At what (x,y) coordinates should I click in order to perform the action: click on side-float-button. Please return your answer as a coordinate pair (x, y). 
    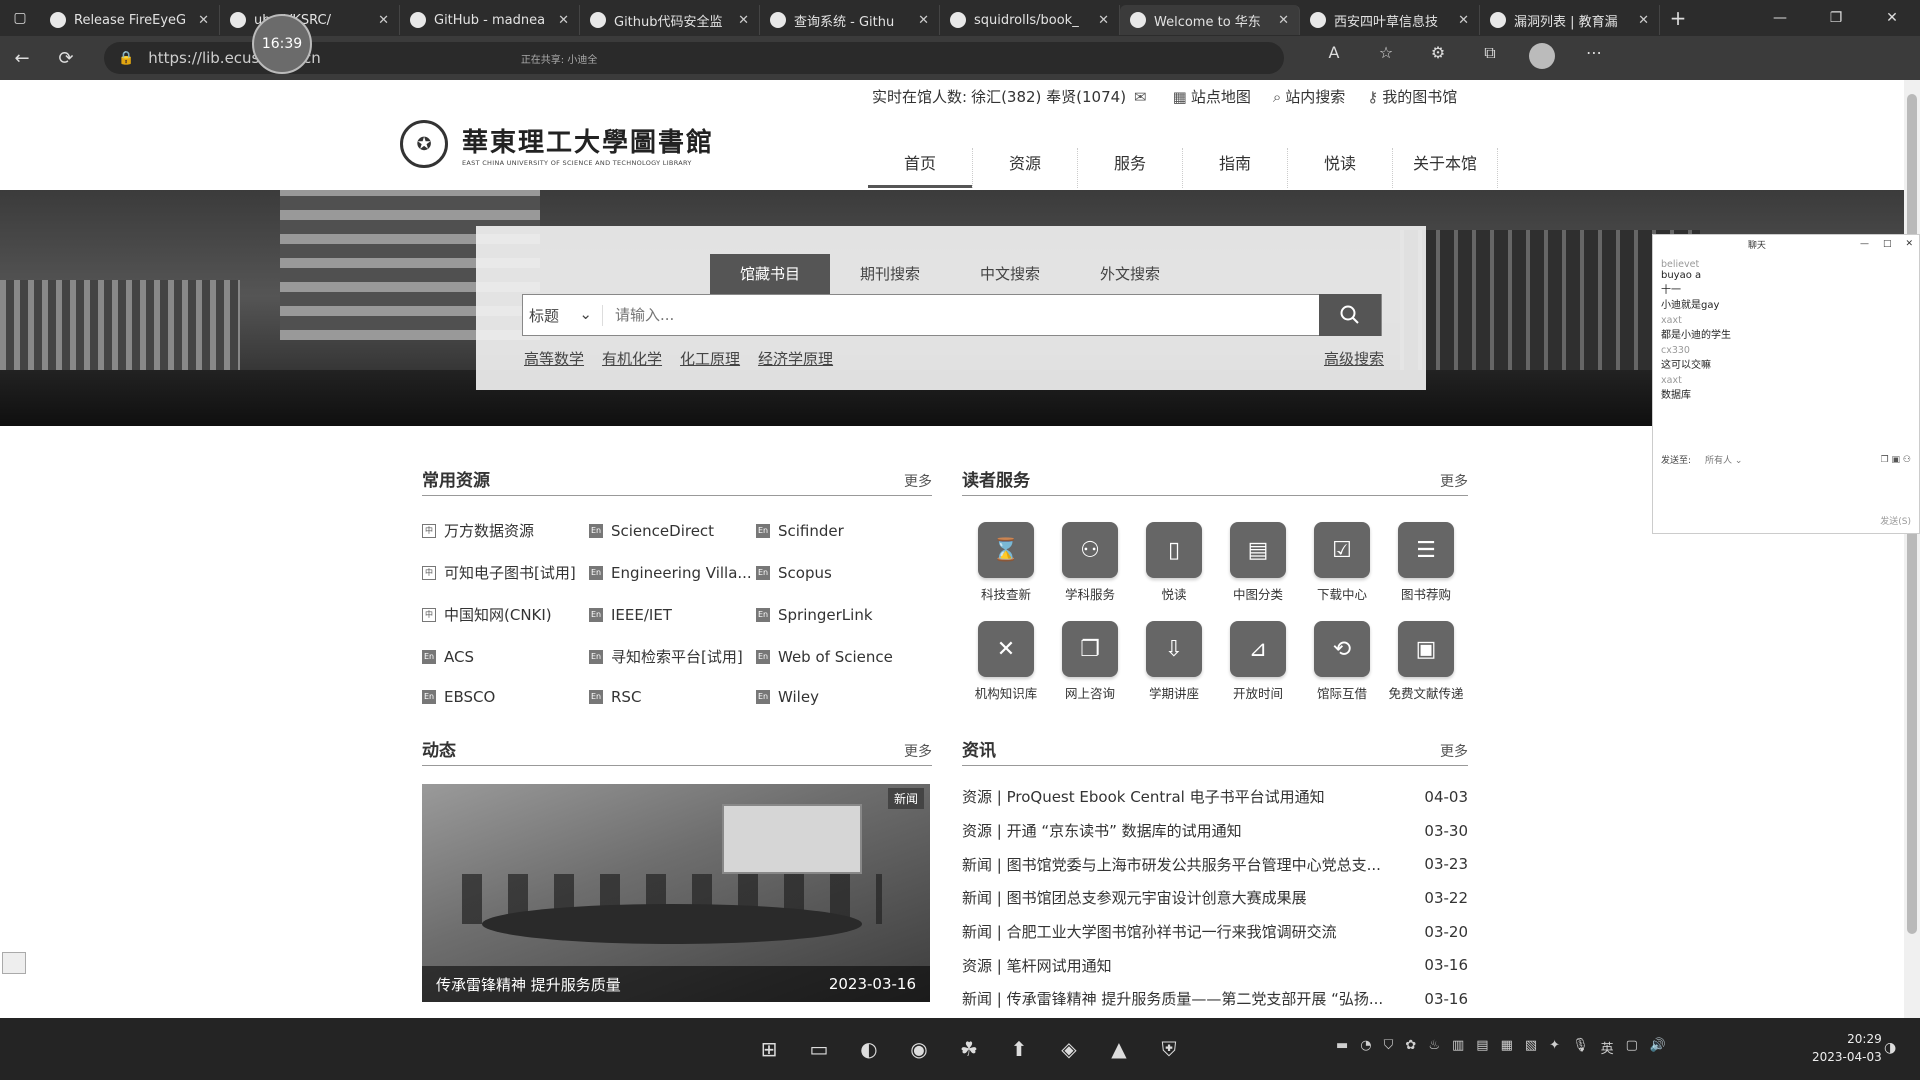
    Looking at the image, I should click on (14, 963).